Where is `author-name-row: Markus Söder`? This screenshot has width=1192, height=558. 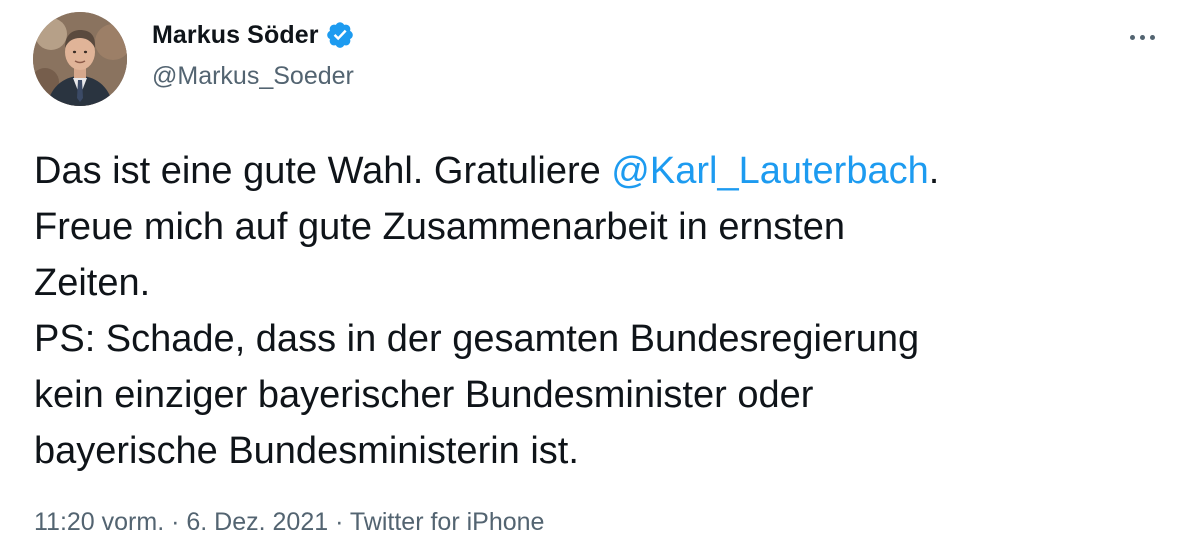
author-name-row: Markus Söder is located at coordinates (253, 35).